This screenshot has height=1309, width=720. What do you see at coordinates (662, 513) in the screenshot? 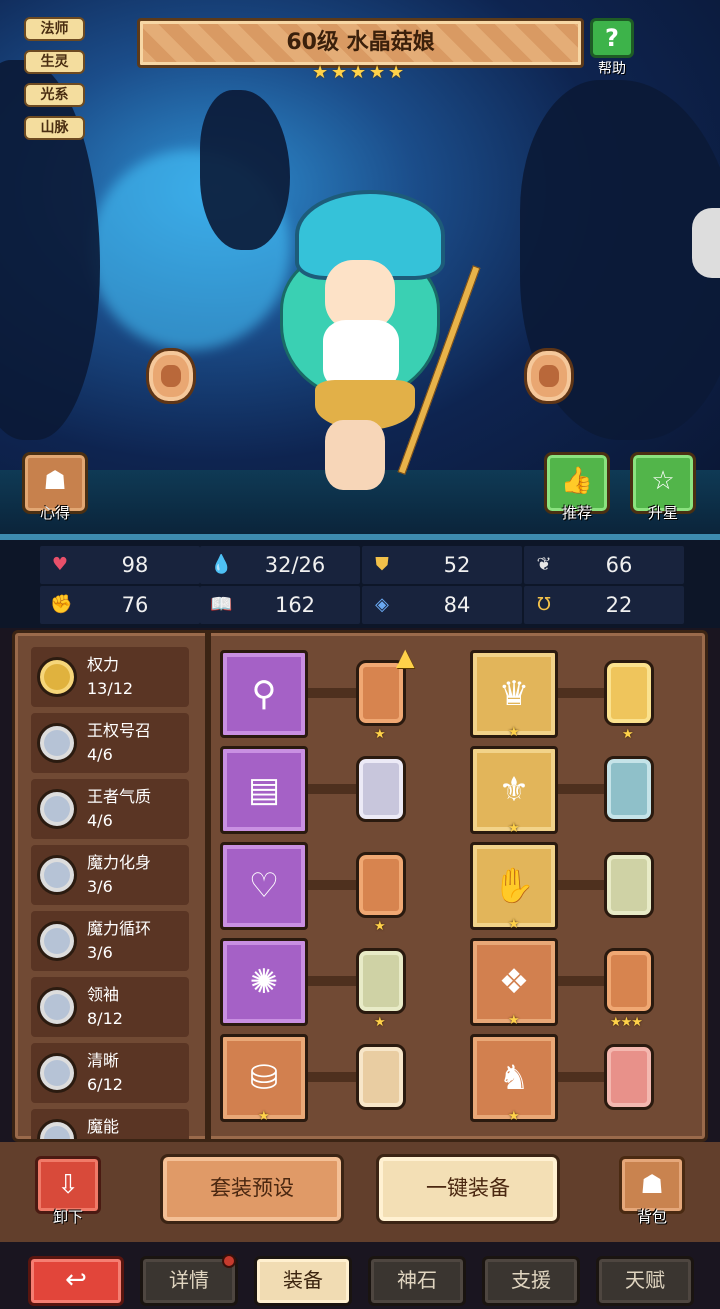
I see `star-up-label: 升星` at bounding box center [662, 513].